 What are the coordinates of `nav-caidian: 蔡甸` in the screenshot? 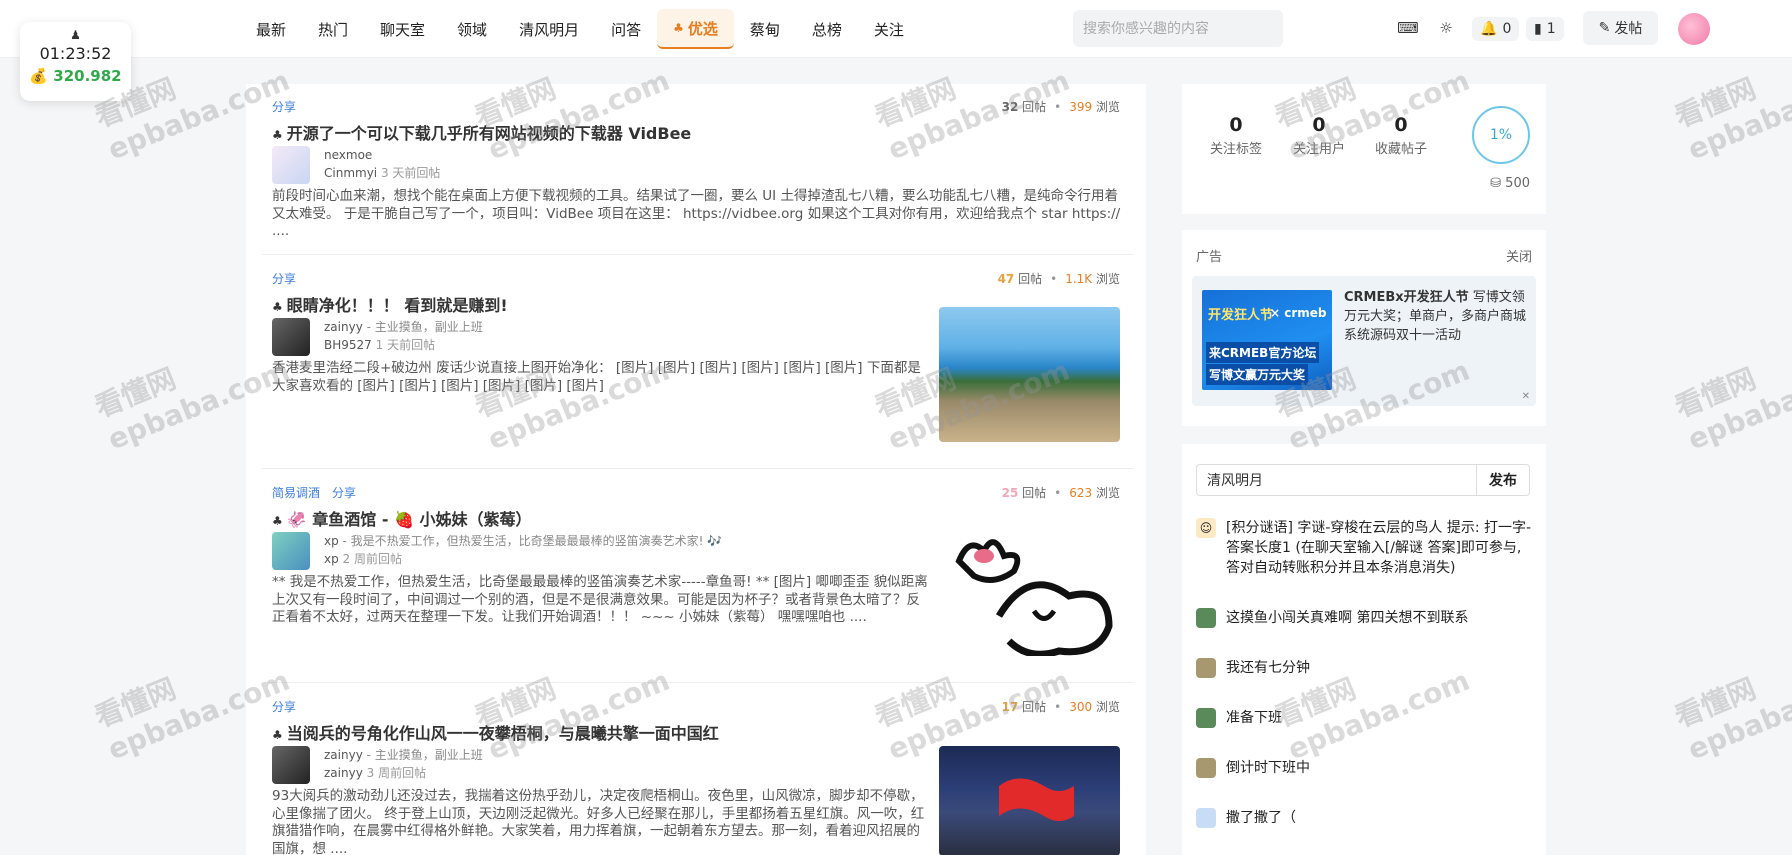 It's located at (765, 29).